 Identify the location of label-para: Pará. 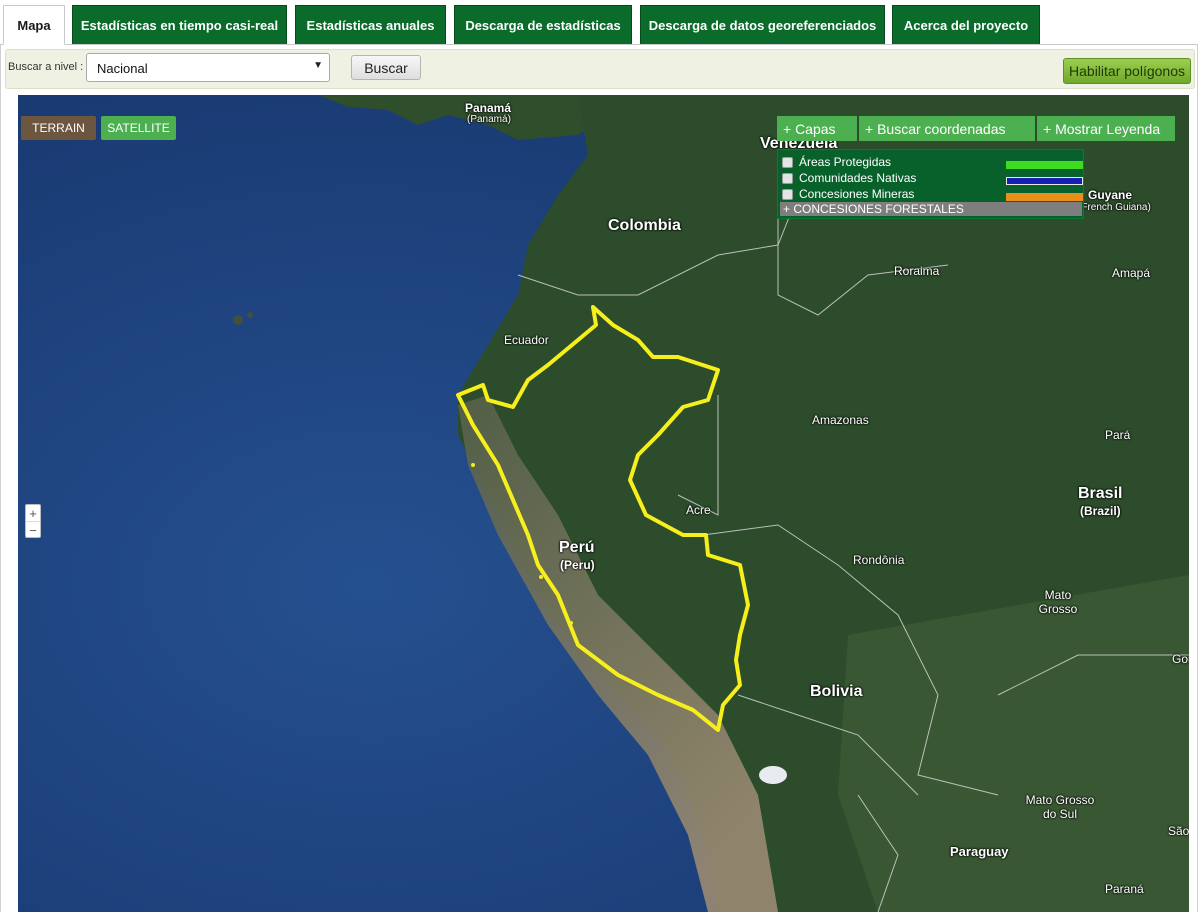
(1118, 435).